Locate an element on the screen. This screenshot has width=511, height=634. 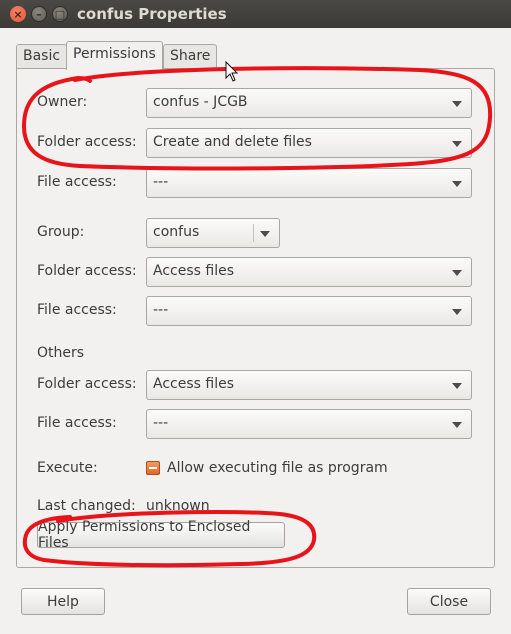
others-folder-access-label: Folder access: is located at coordinates (87, 384).